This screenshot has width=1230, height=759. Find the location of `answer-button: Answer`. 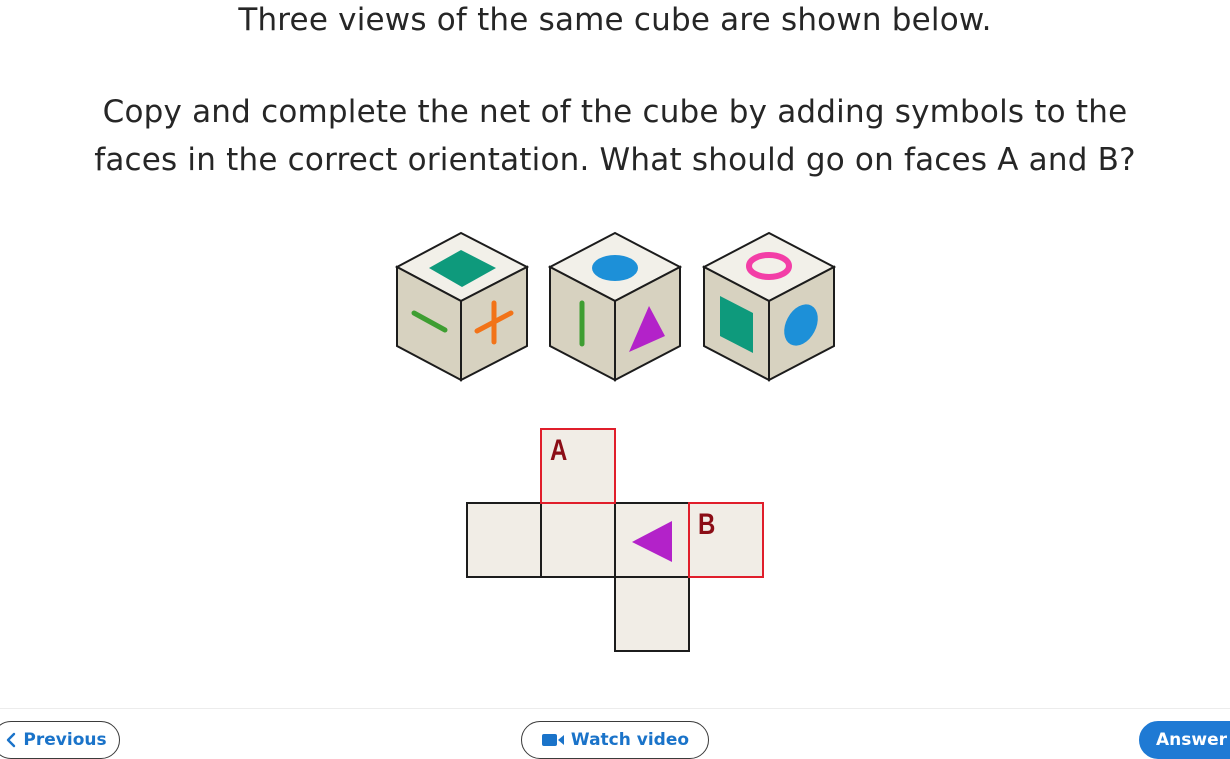

answer-button: Answer is located at coordinates (1184, 740).